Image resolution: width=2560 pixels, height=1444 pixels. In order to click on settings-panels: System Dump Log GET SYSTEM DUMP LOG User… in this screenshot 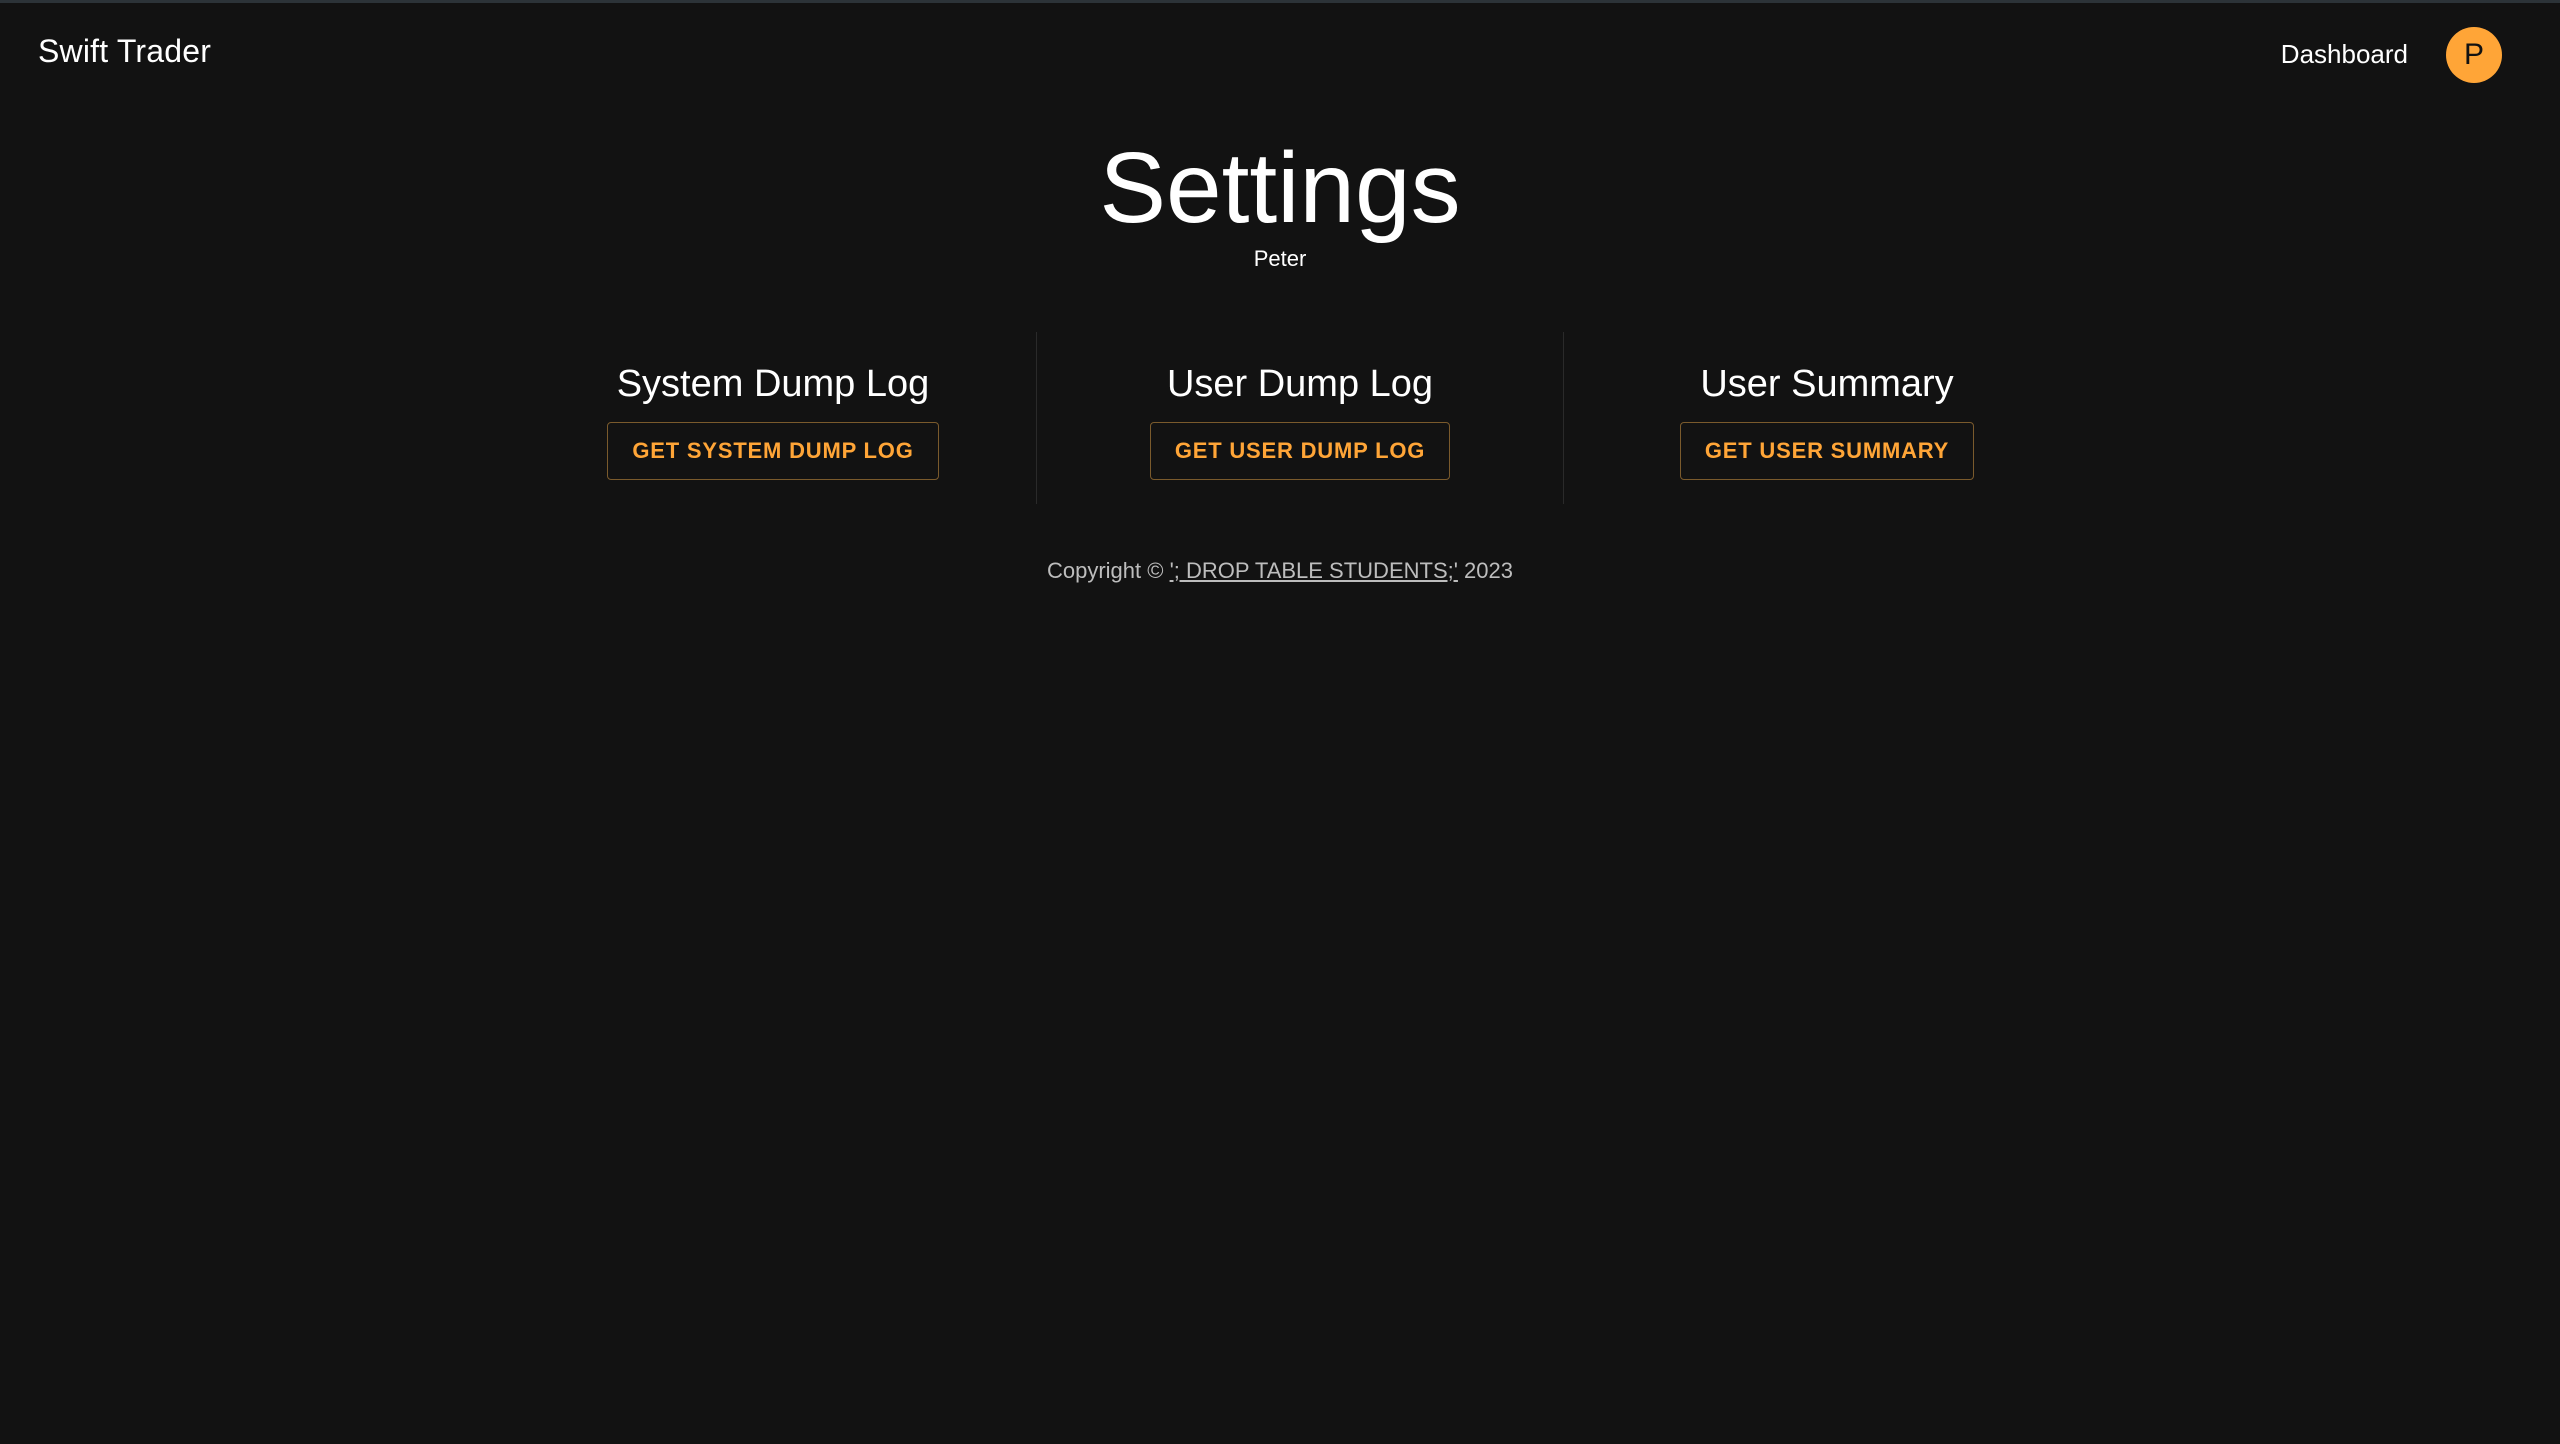, I will do `click(1300, 418)`.